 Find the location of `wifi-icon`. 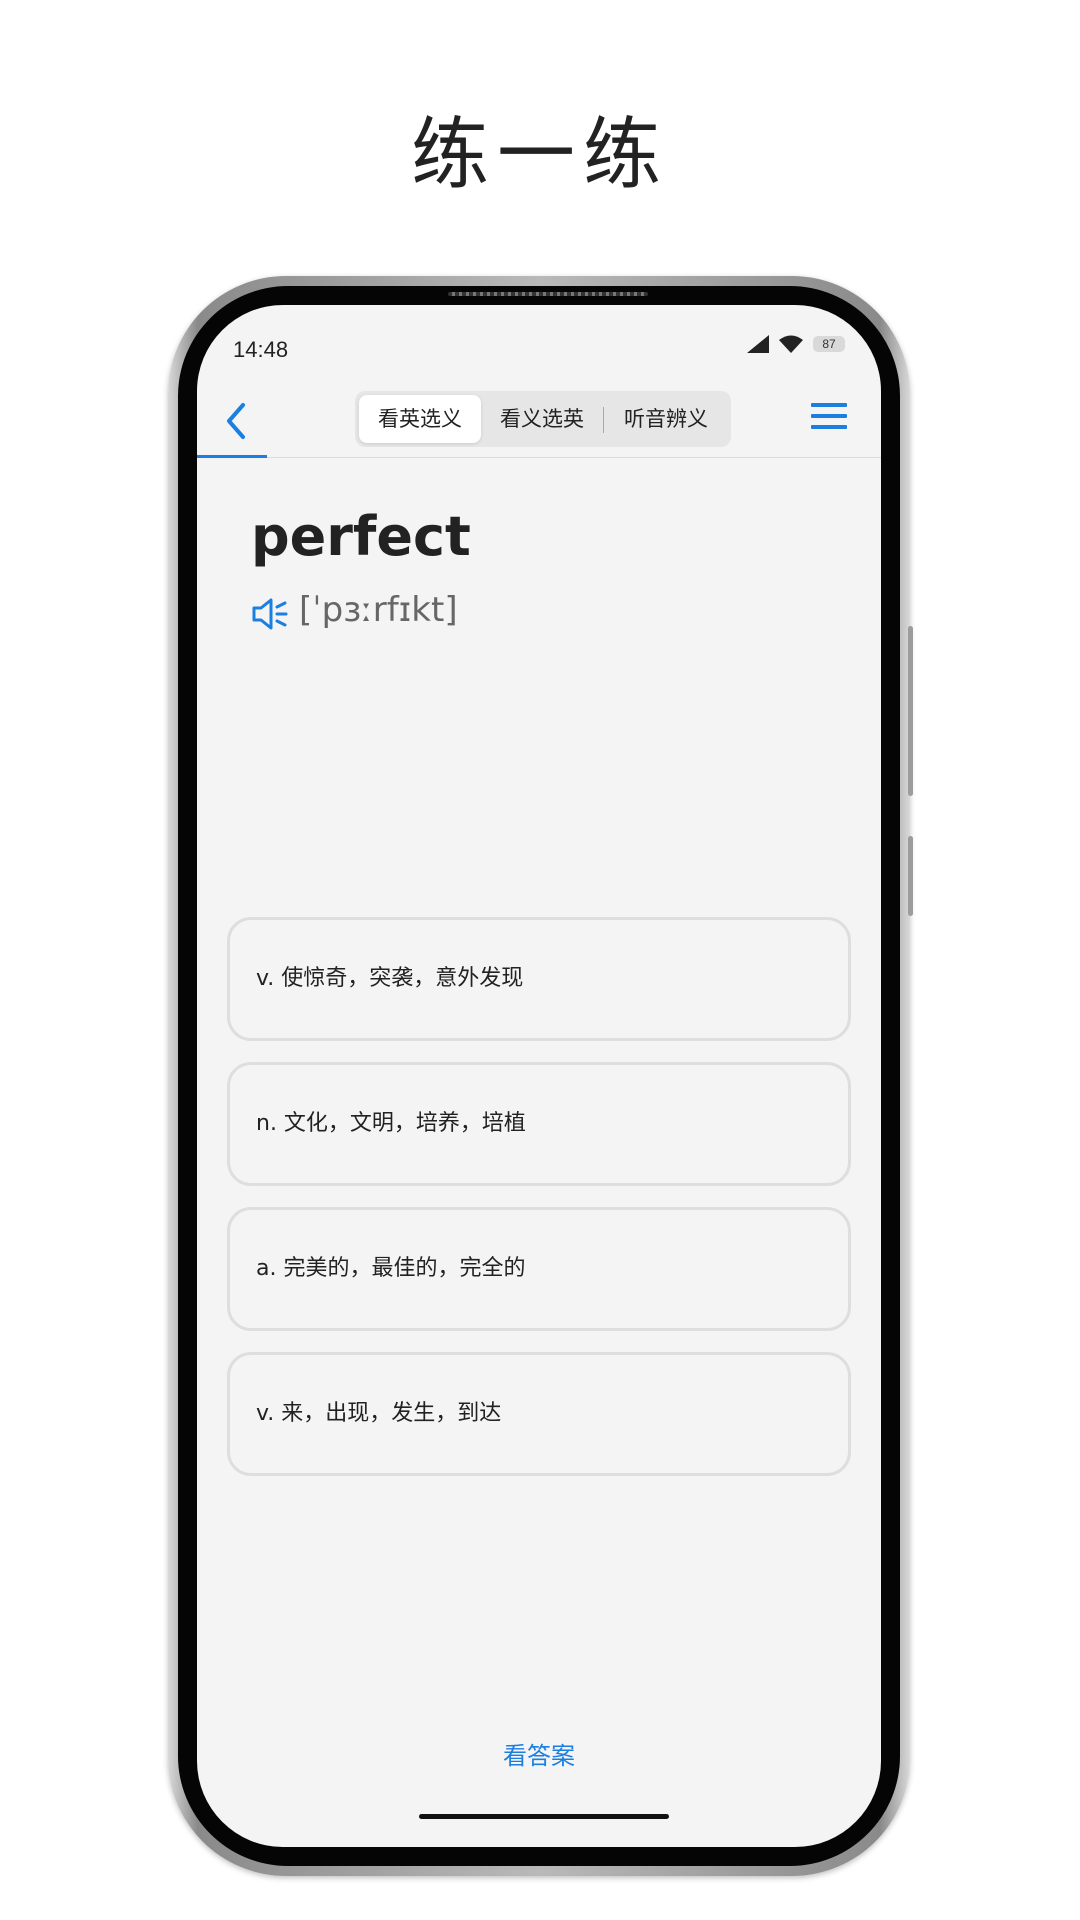

wifi-icon is located at coordinates (791, 344).